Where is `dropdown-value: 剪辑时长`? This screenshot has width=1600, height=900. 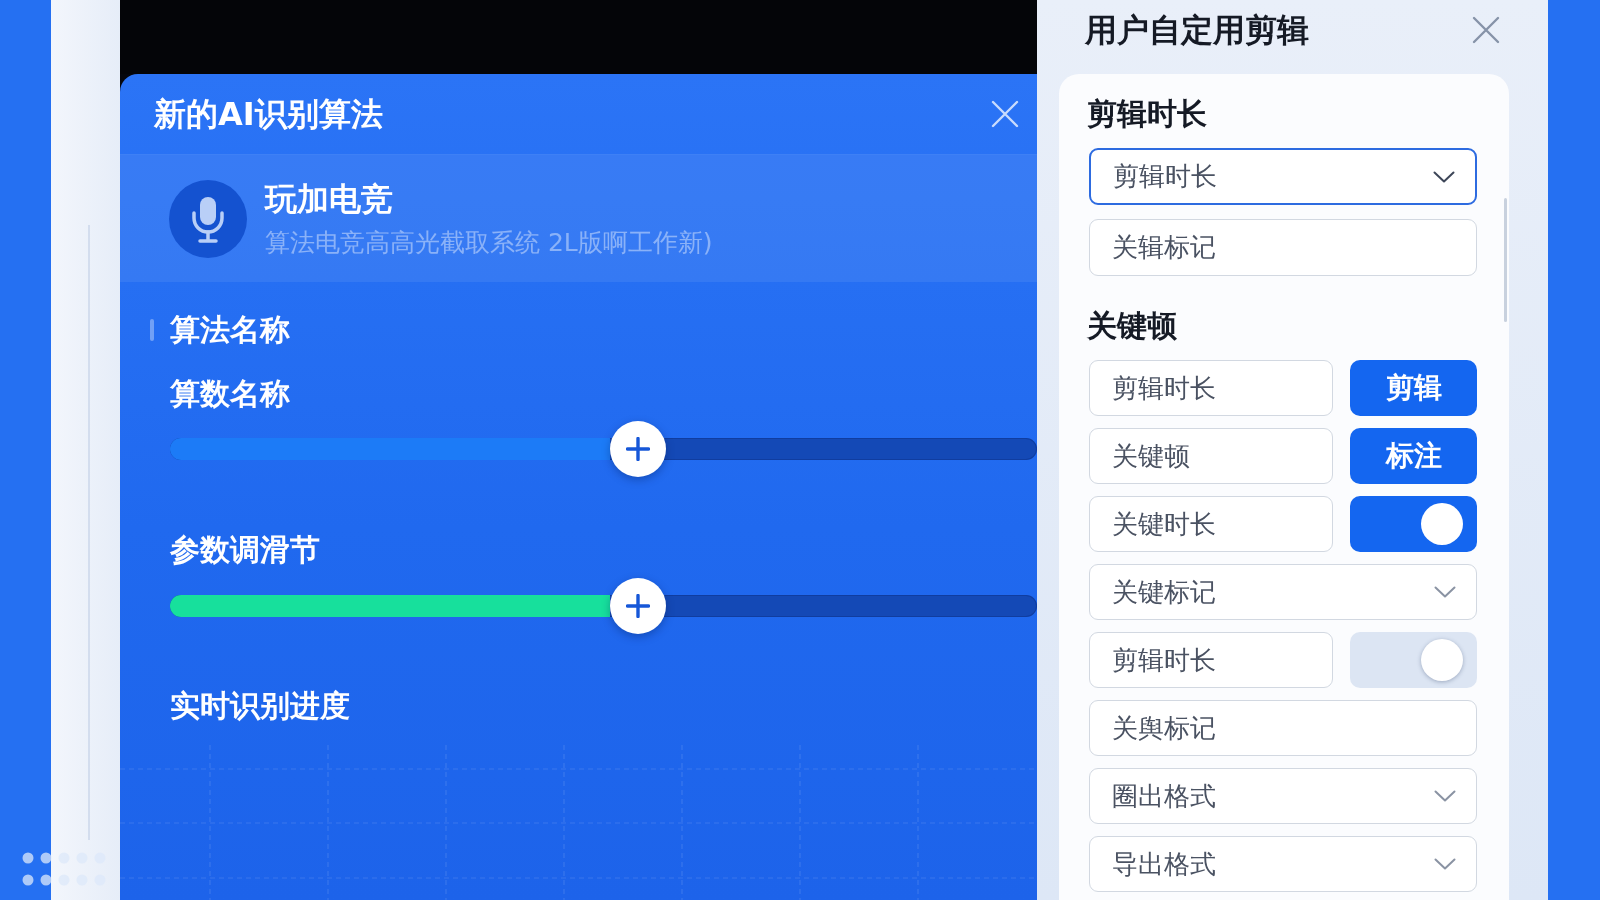 dropdown-value: 剪辑时长 is located at coordinates (1165, 176).